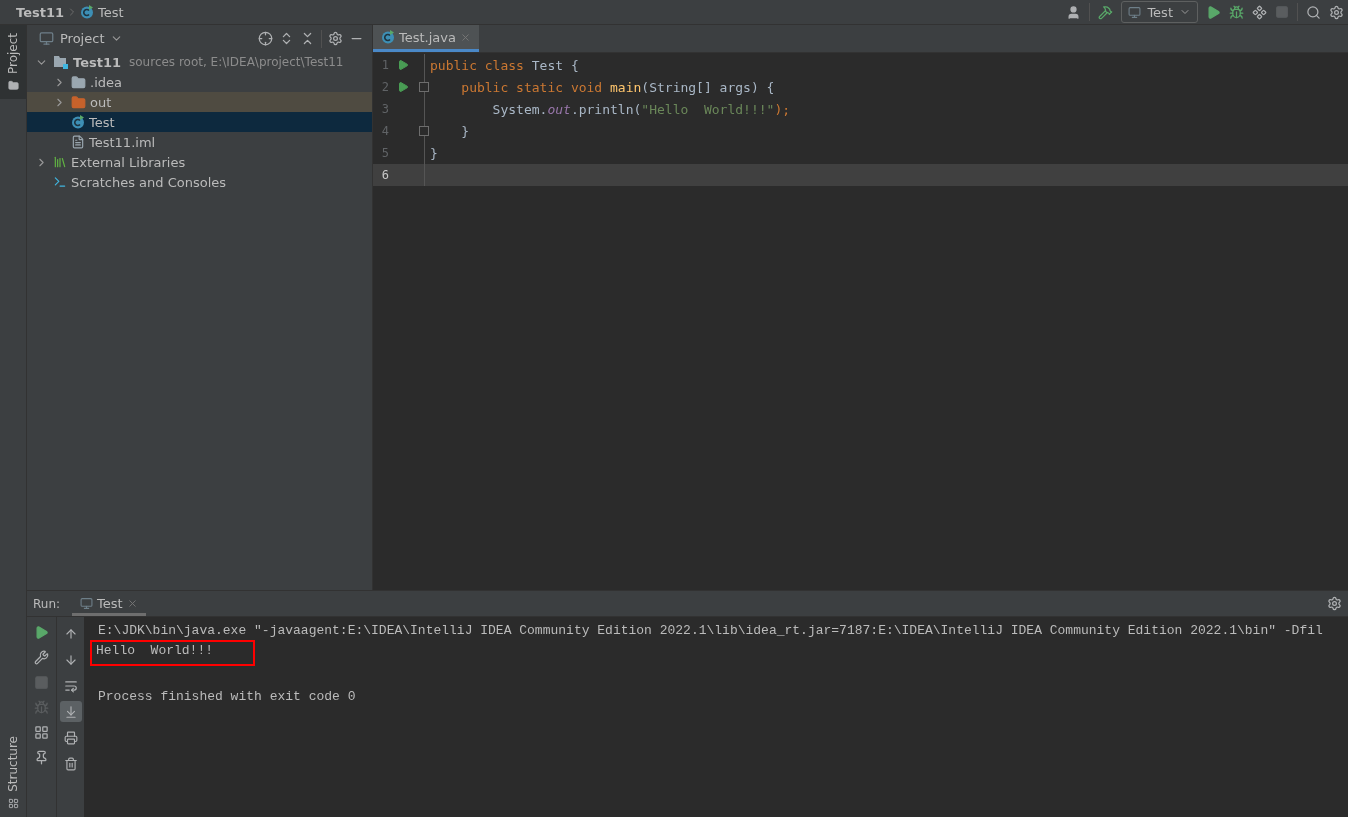  What do you see at coordinates (1106, 12) in the screenshot?
I see `build-icon` at bounding box center [1106, 12].